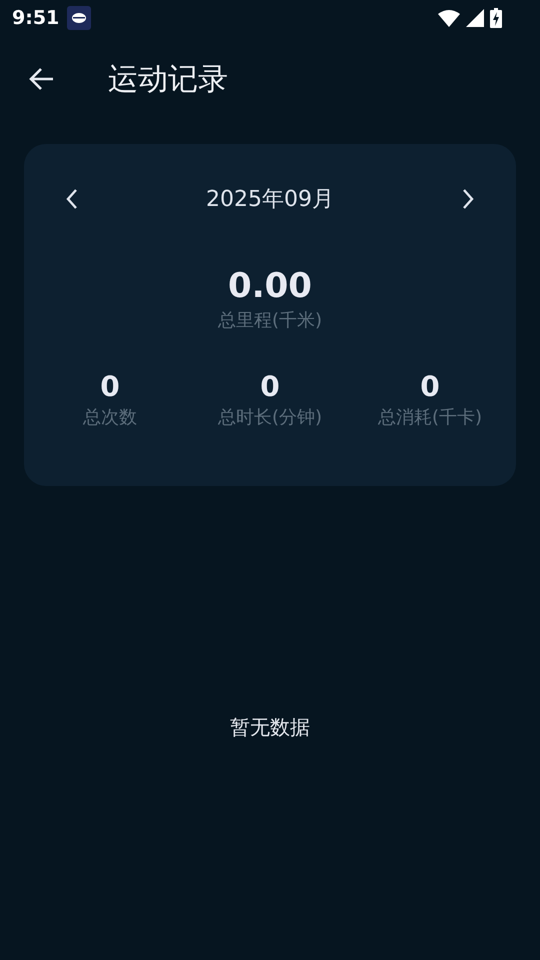 The height and width of the screenshot is (960, 540). I want to click on empty-message: 暂无数据, so click(270, 727).